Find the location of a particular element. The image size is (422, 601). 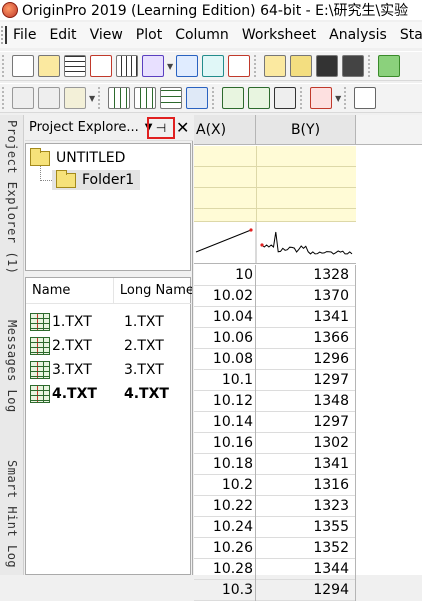

tree-root-untitled: UNTITLED is located at coordinates (77, 157).